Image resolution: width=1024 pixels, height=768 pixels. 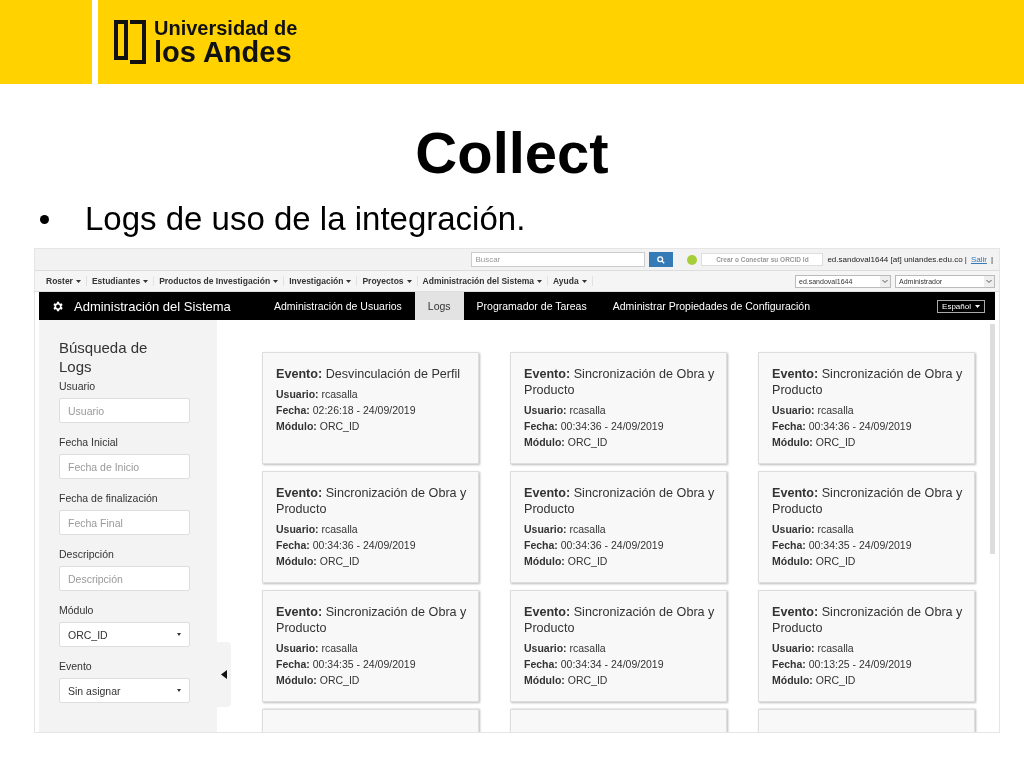 I want to click on field-label: Fecha Inicial, so click(x=89, y=442).